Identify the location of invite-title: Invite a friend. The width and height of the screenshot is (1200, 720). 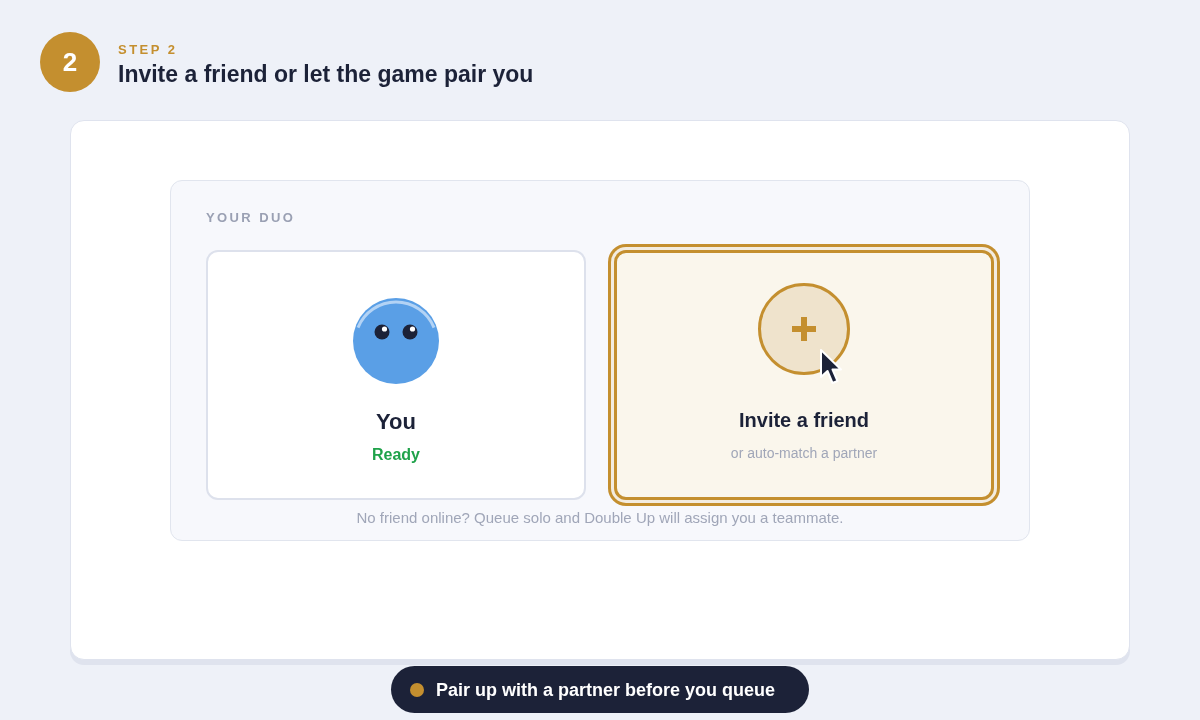
(804, 420).